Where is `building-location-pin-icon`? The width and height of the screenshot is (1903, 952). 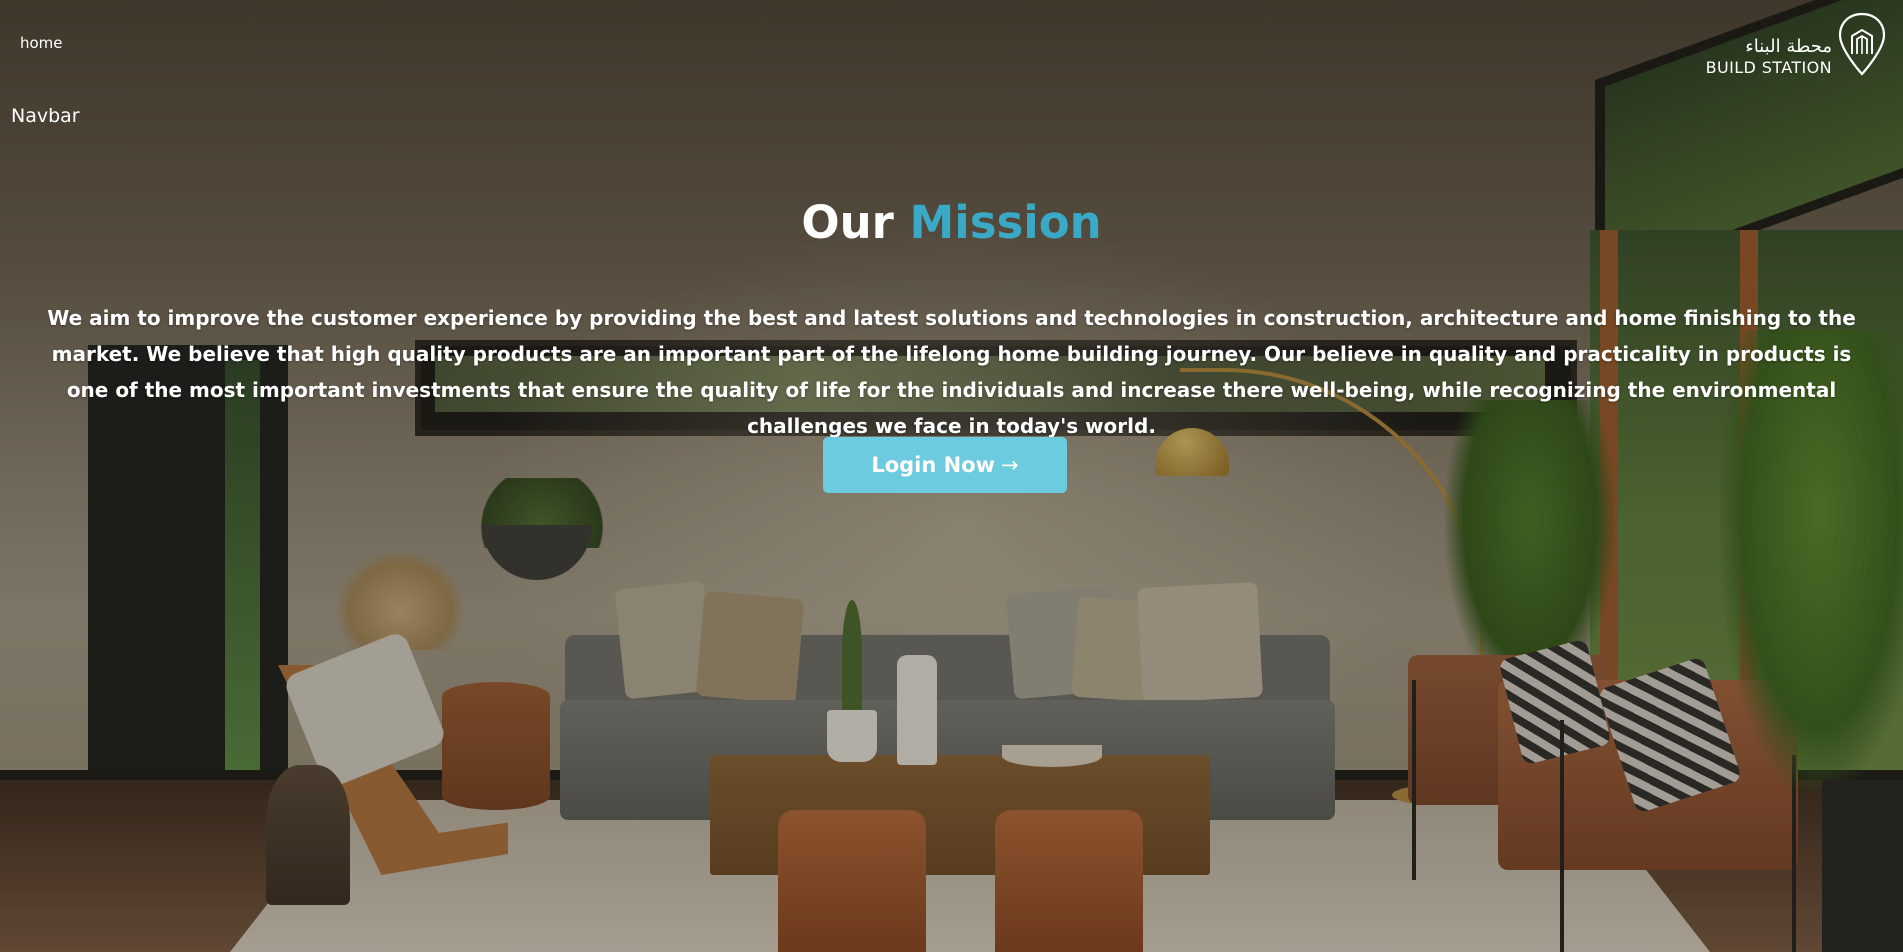
building-location-pin-icon is located at coordinates (1862, 44).